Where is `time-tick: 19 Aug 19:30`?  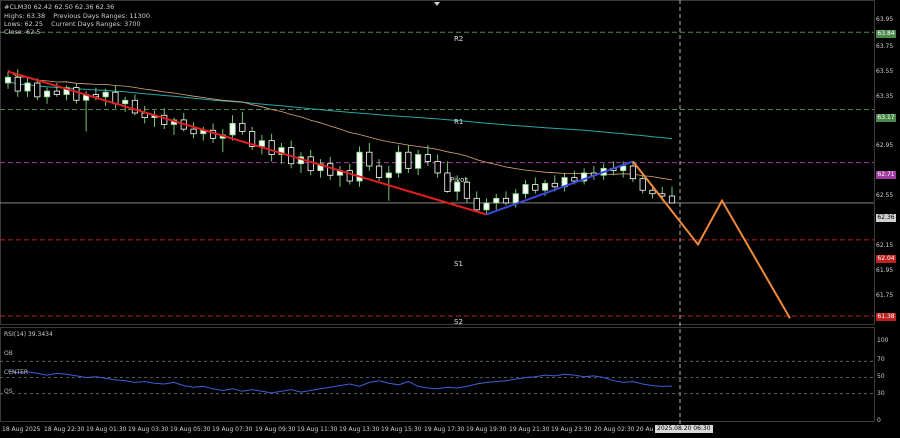 time-tick: 19 Aug 19:30 is located at coordinates (486, 429).